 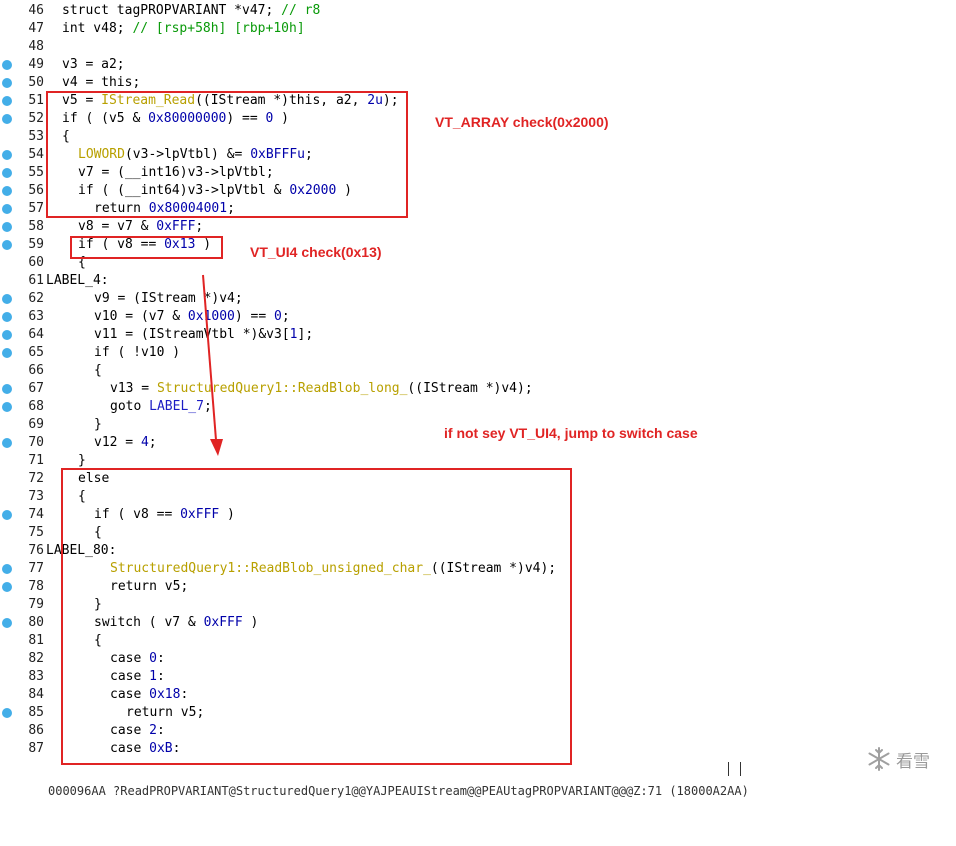 I want to click on line-number: 55, so click(x=36, y=172).